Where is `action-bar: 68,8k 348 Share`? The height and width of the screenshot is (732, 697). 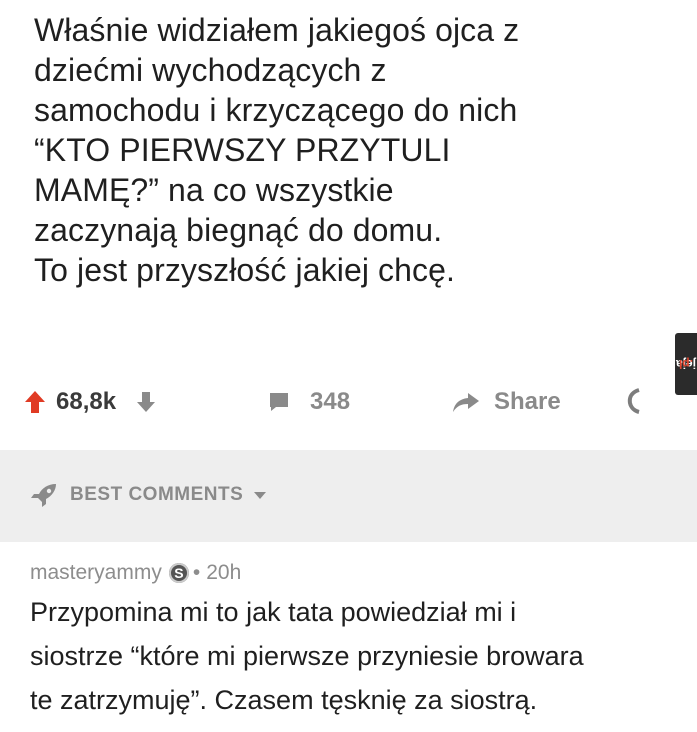 action-bar: 68,8k 348 Share is located at coordinates (348, 403).